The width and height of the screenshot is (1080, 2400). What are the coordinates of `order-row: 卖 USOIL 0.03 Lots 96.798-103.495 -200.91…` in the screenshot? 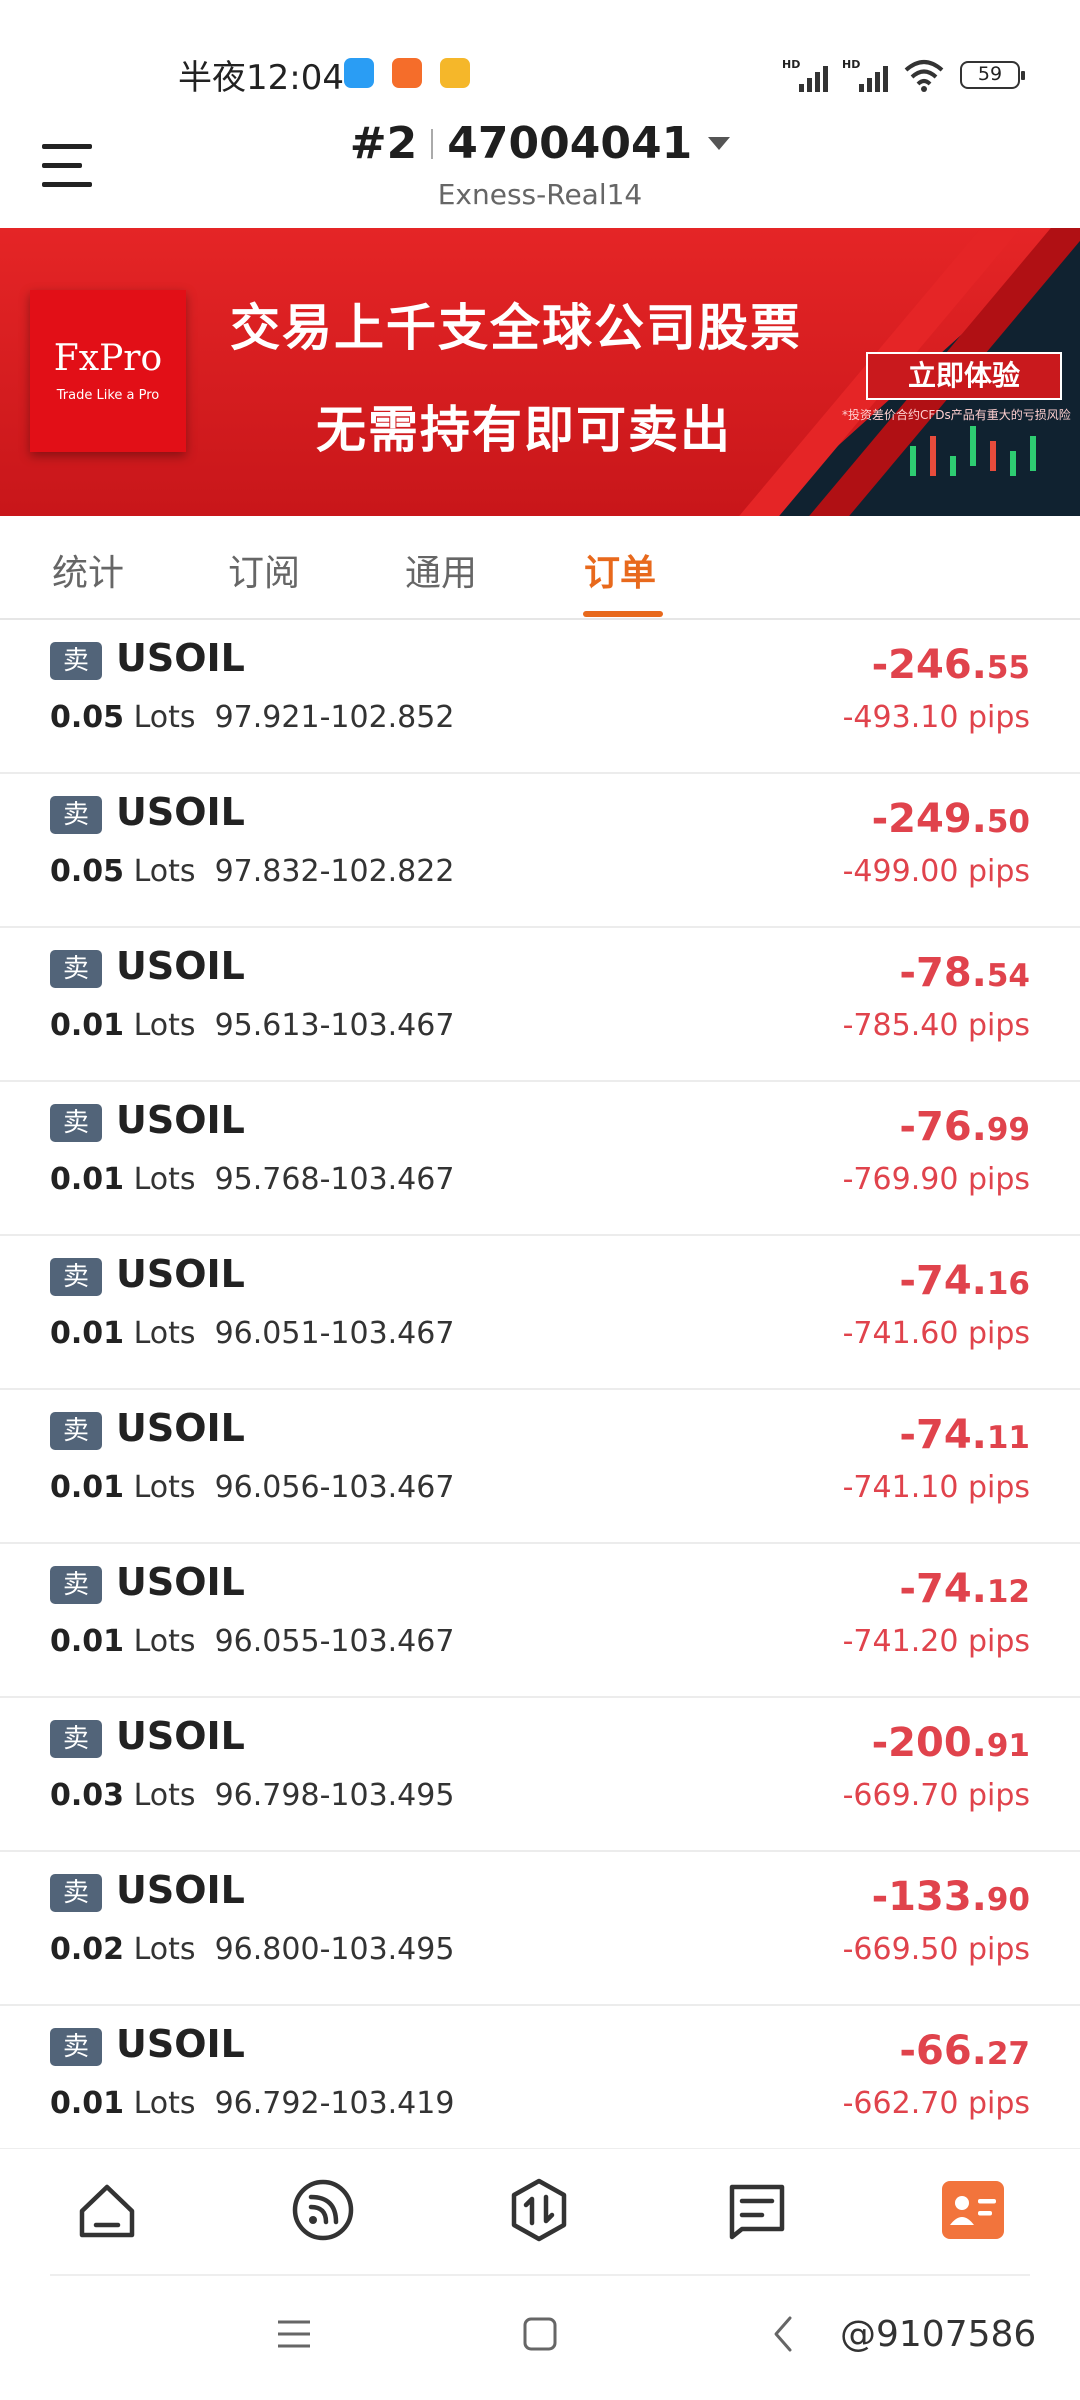 It's located at (540, 1775).